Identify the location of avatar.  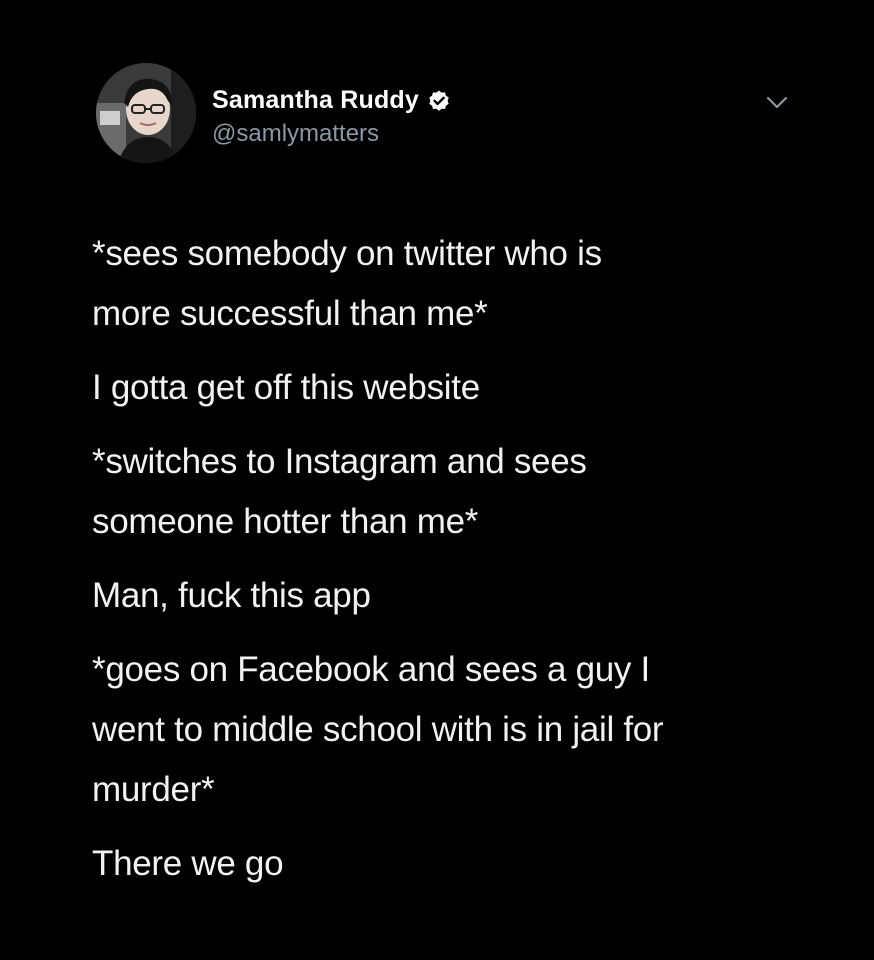
(146, 113).